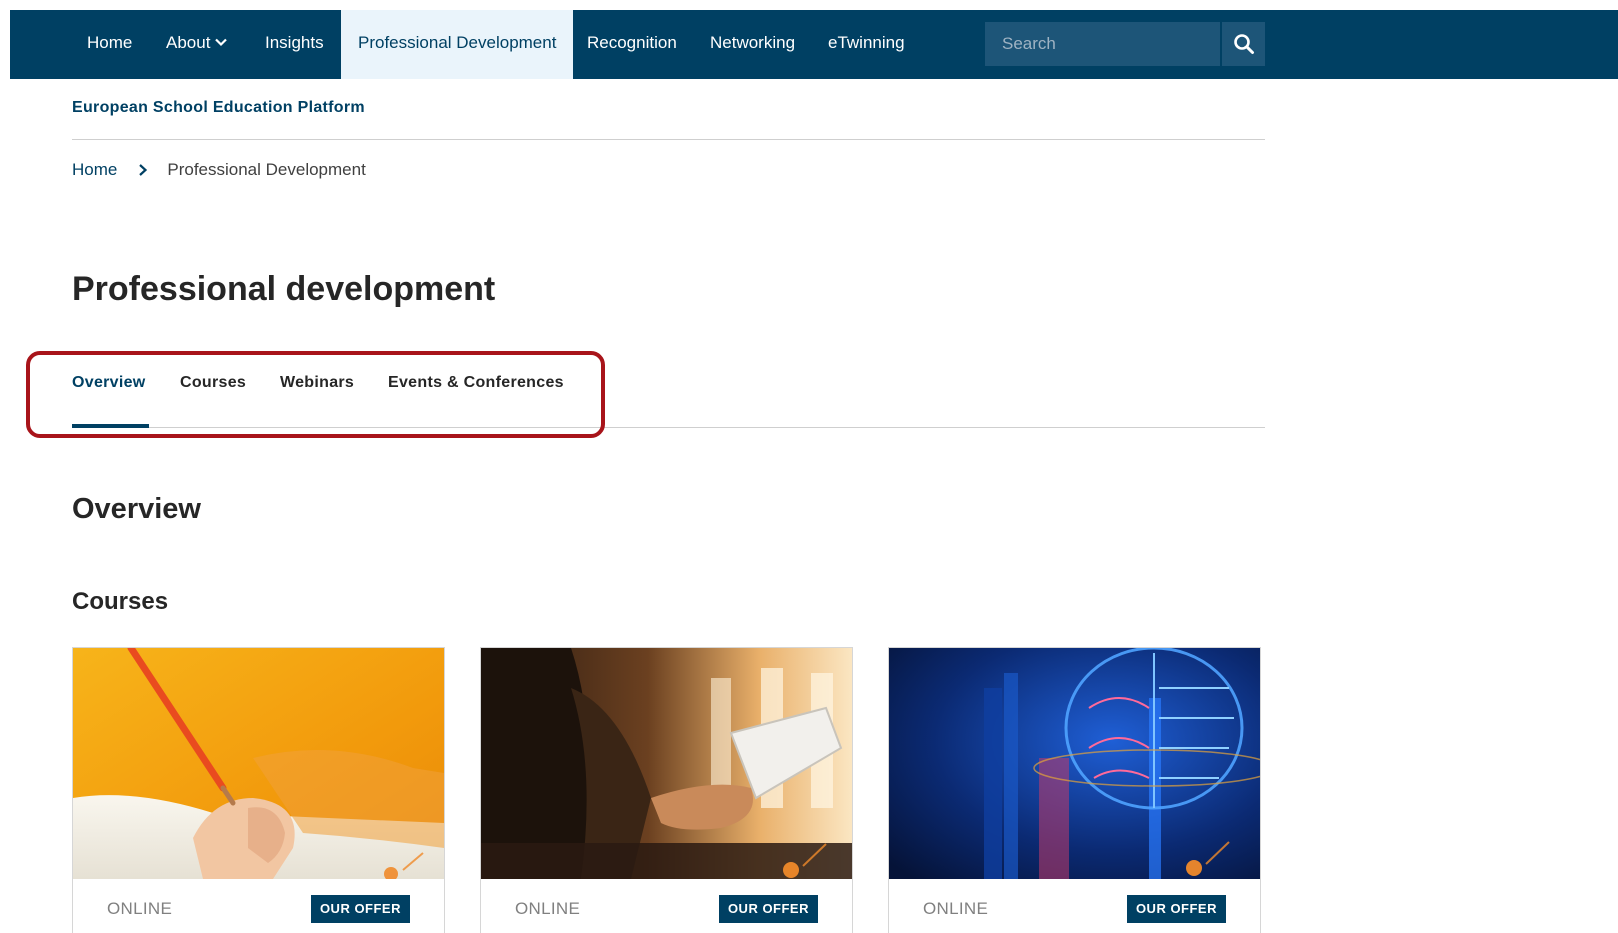 The height and width of the screenshot is (933, 1618). I want to click on nav-item-home: Home, so click(109, 44).